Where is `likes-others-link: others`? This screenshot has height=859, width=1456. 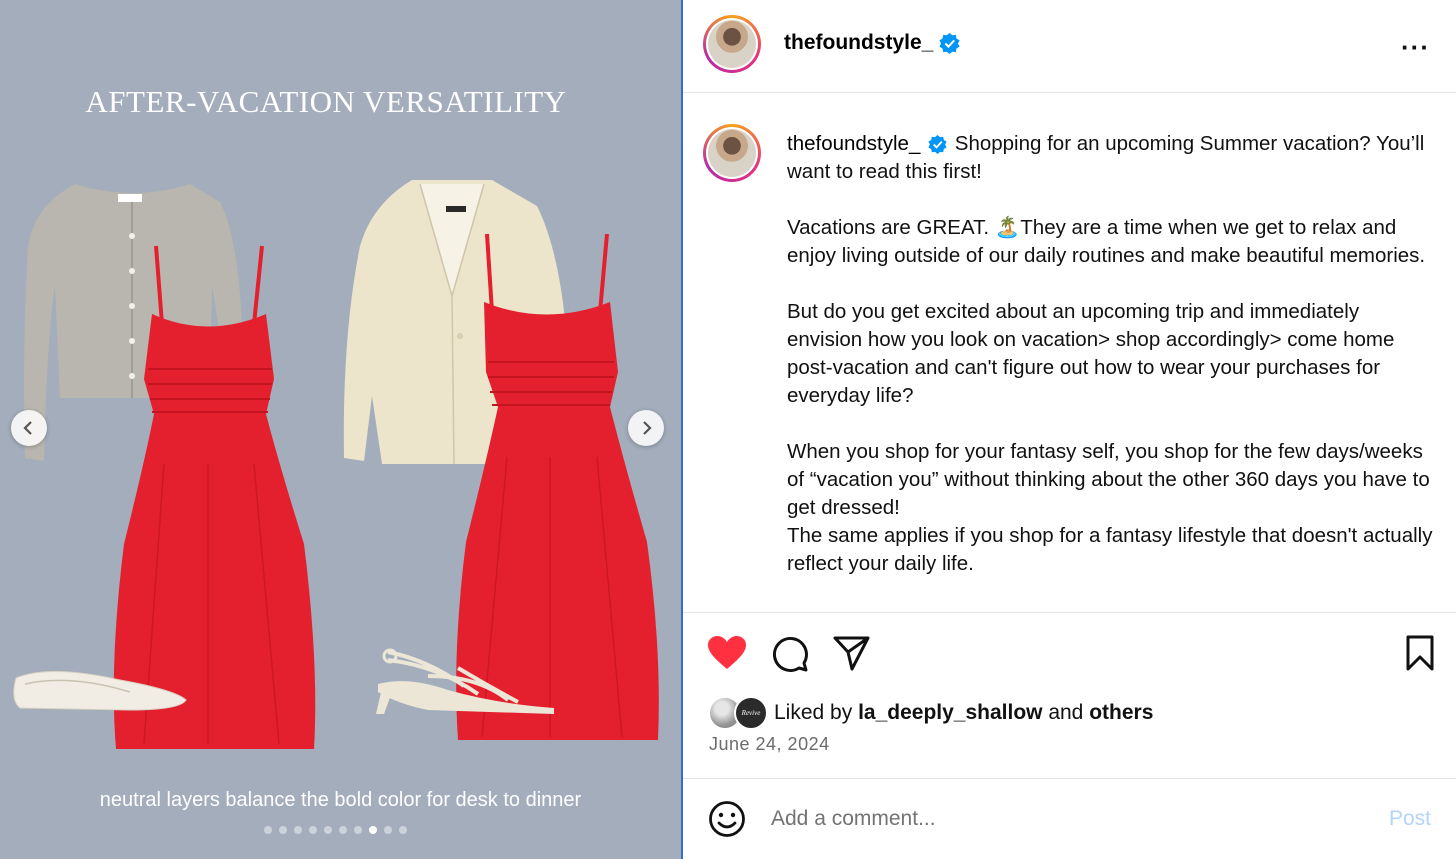 likes-others-link: others is located at coordinates (1121, 713).